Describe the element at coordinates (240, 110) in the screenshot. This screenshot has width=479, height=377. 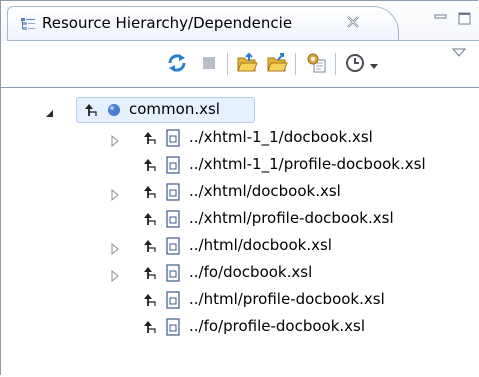
I see `tree-root-row: common.xsl` at that location.